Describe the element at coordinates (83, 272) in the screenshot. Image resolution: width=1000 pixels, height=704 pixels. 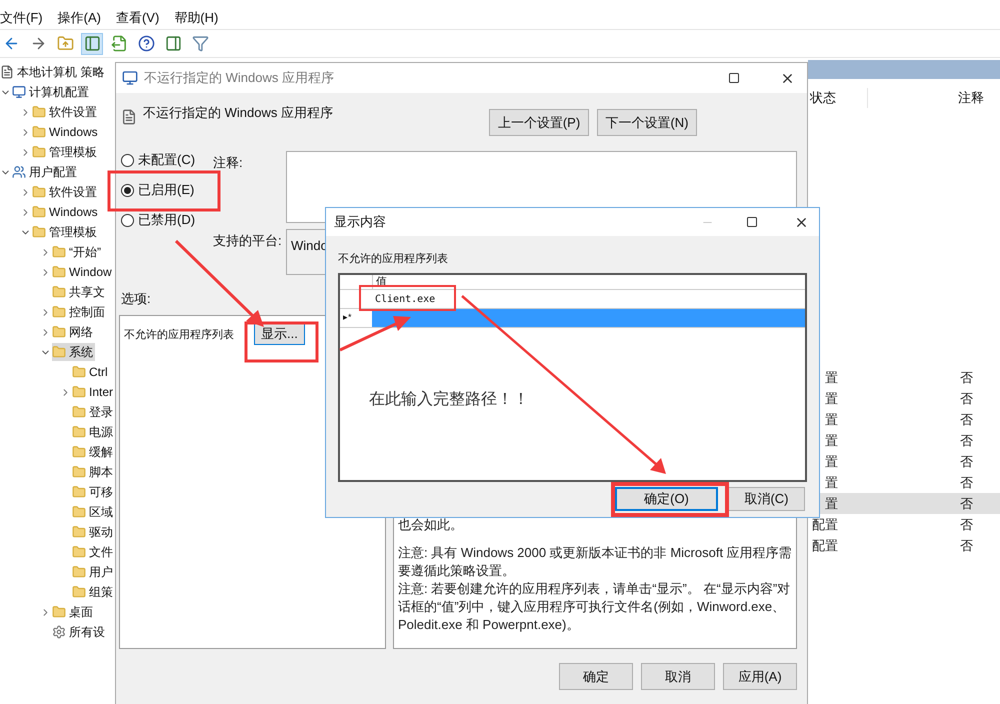
I see `tree-item: Window` at that location.